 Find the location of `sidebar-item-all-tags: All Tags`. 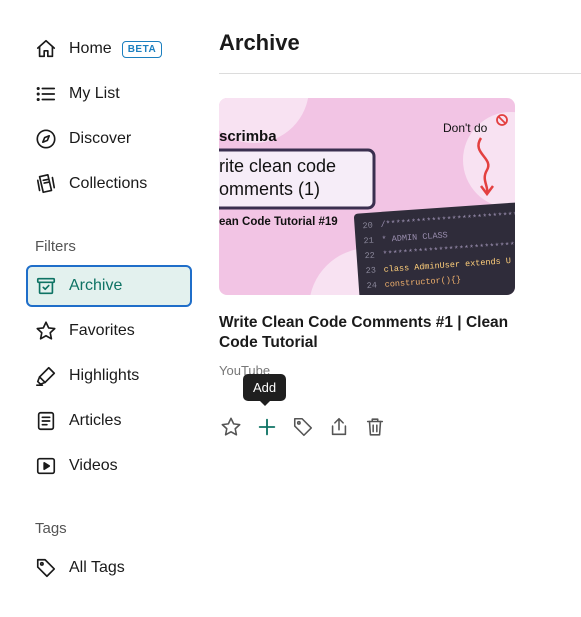

sidebar-item-all-tags: All Tags is located at coordinates (109, 568).